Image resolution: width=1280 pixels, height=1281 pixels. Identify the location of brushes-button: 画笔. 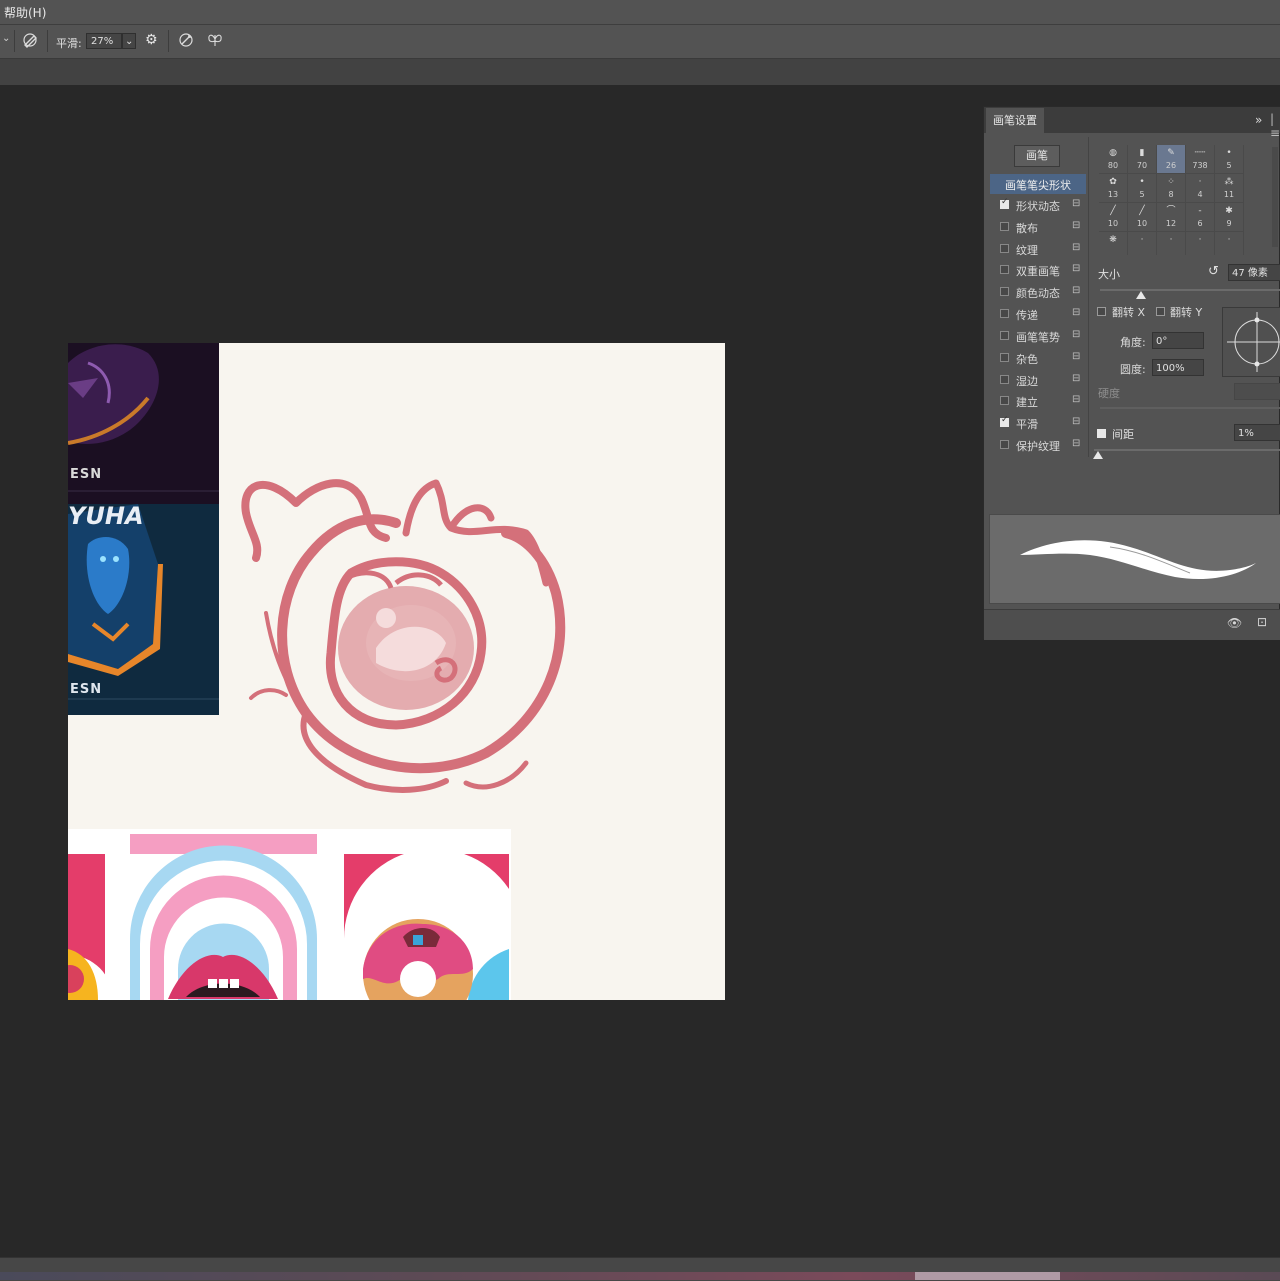
(1037, 156).